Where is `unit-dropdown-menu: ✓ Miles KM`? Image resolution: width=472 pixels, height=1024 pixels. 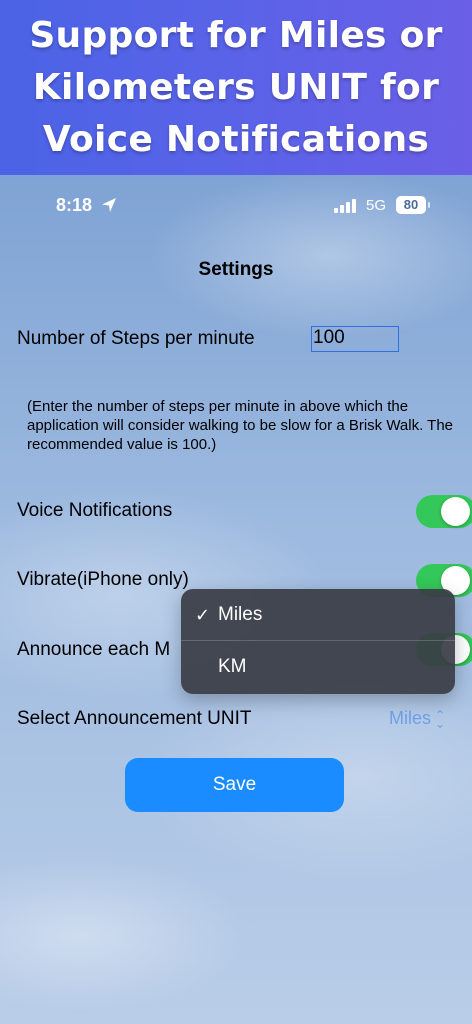
unit-dropdown-menu: ✓ Miles KM is located at coordinates (318, 641).